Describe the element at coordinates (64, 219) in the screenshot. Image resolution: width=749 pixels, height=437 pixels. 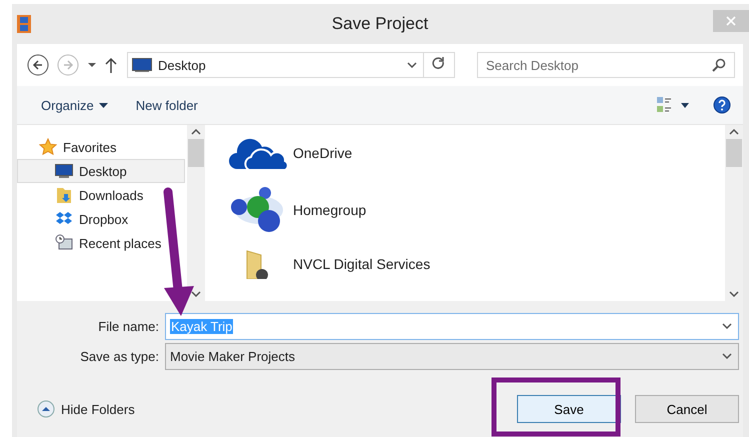
I see `dropbox-icon` at that location.